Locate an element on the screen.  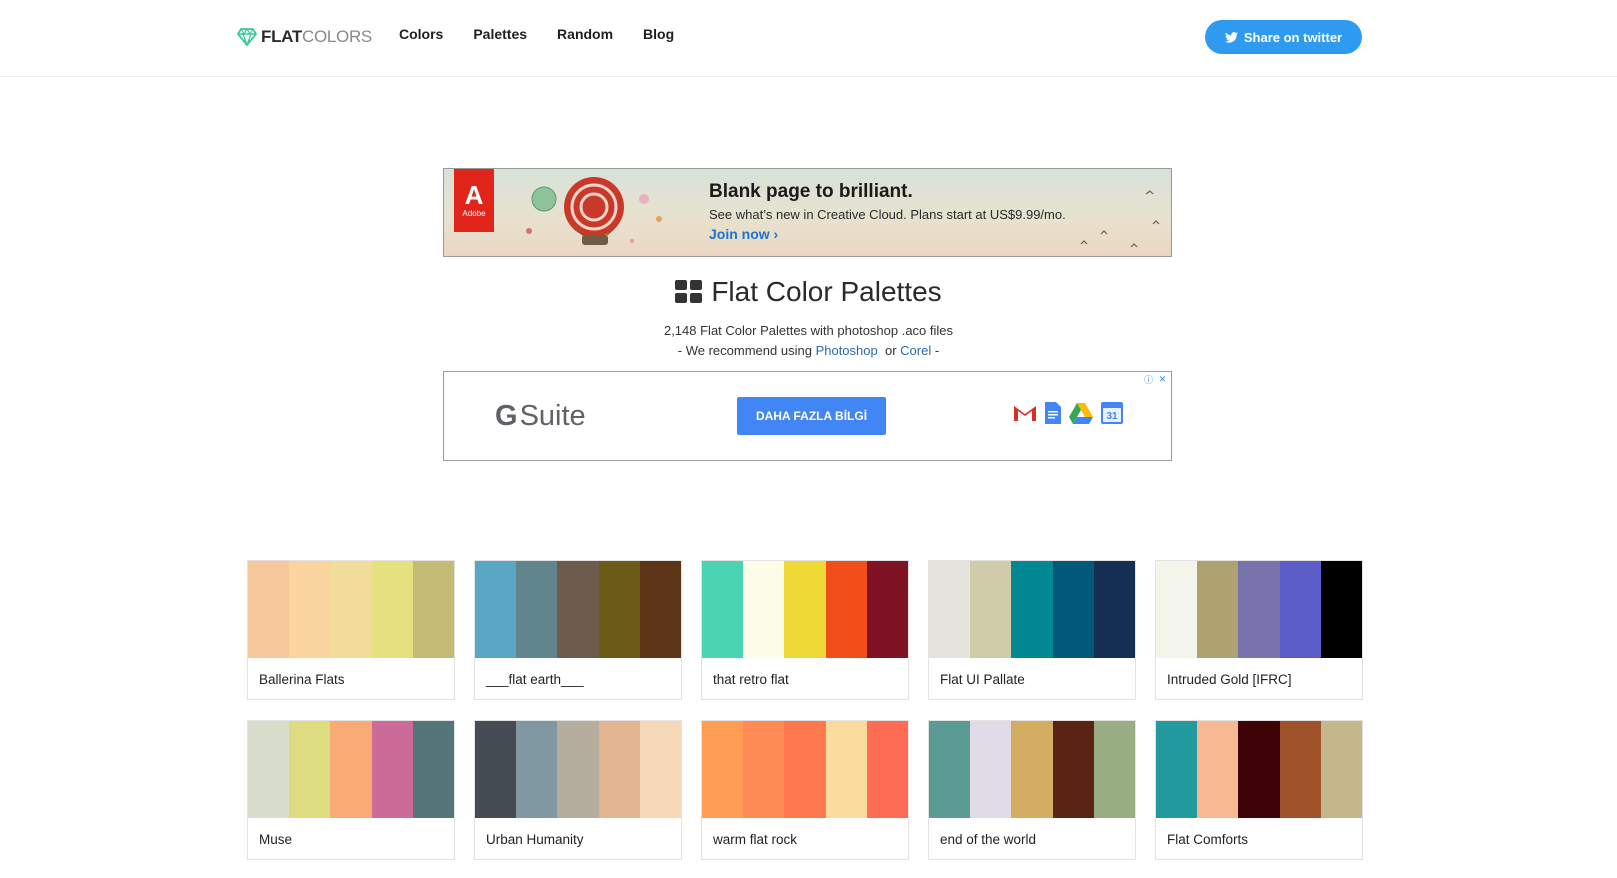
nav-colors: Colors is located at coordinates (421, 34).